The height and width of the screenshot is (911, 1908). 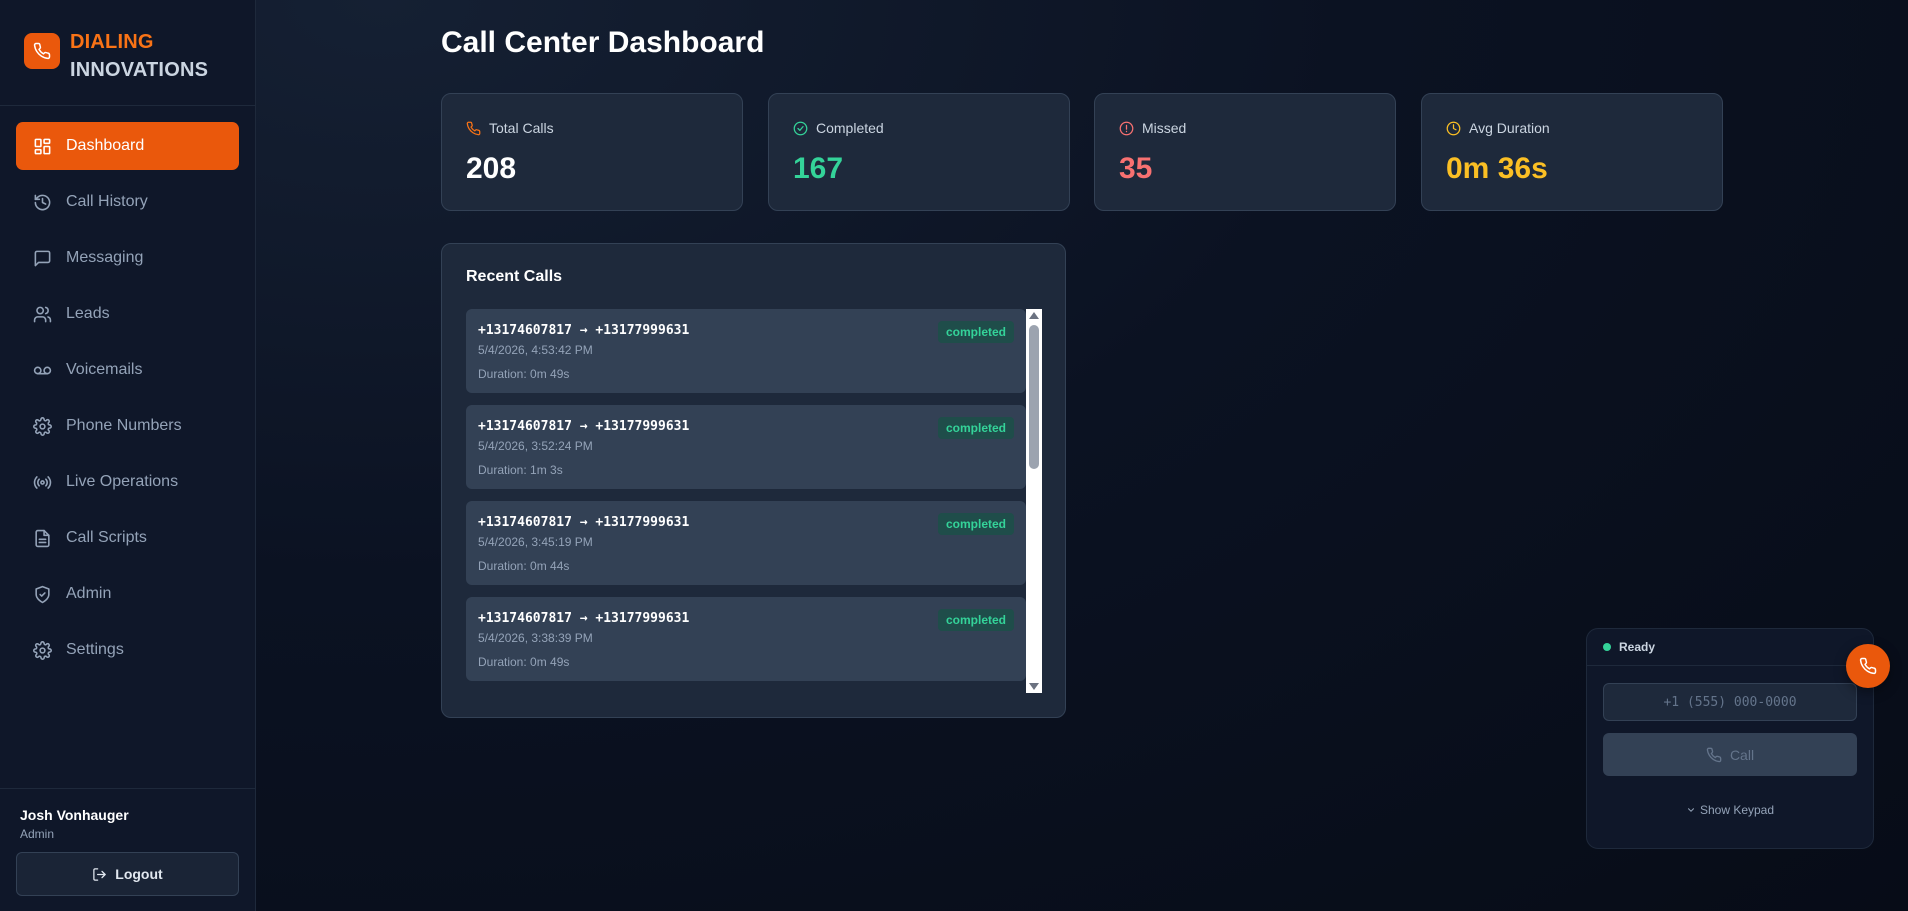 What do you see at coordinates (800, 128) in the screenshot?
I see `check-circle-icon` at bounding box center [800, 128].